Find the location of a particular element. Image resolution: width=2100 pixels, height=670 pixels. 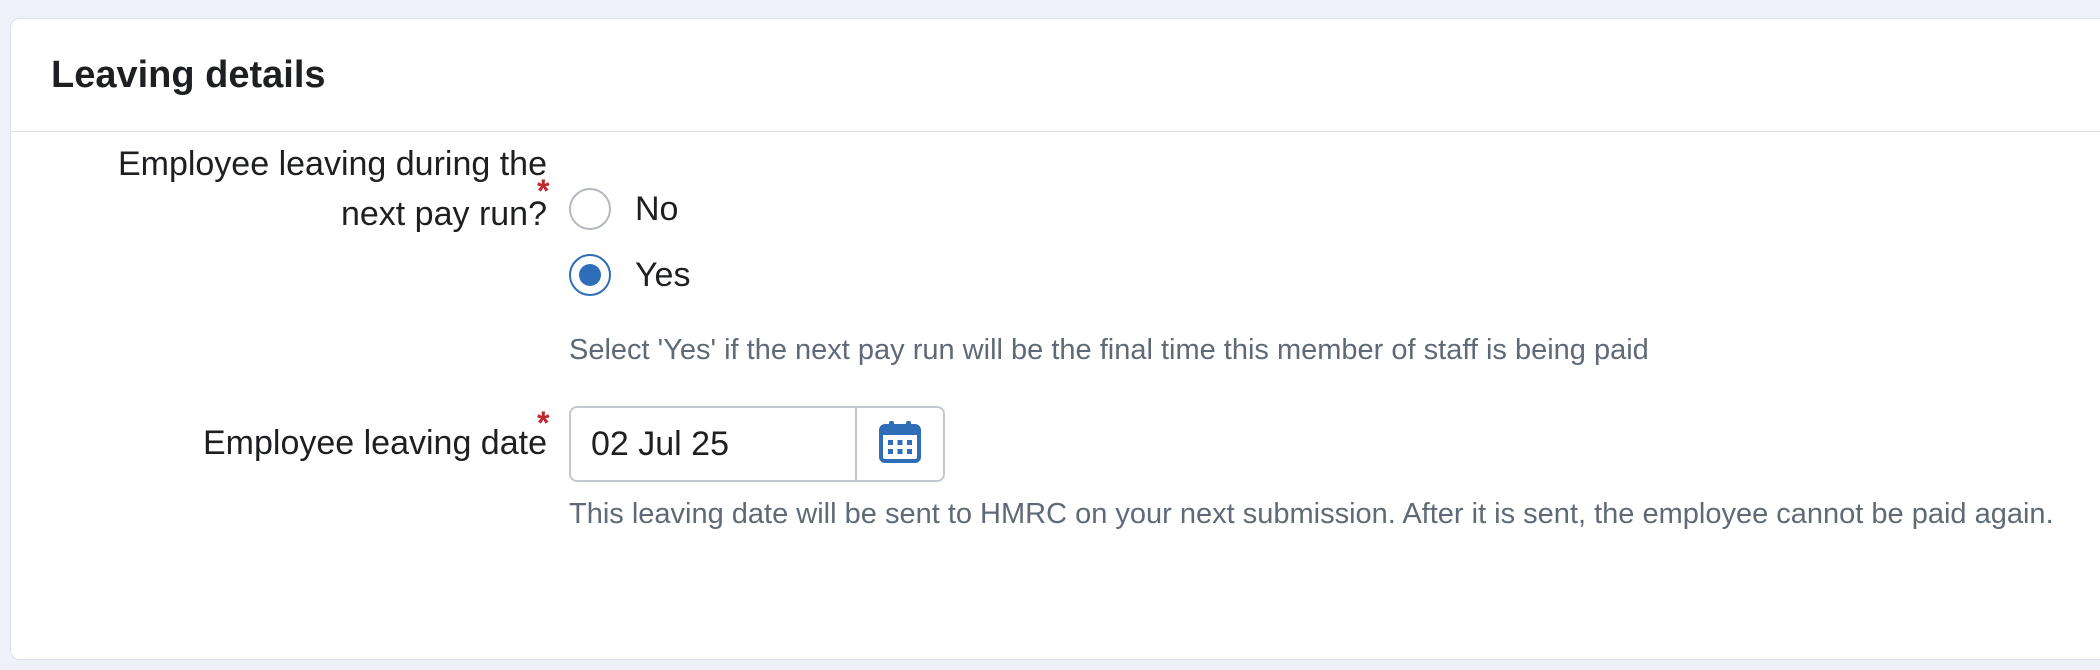

leaving-date-input is located at coordinates (713, 444).